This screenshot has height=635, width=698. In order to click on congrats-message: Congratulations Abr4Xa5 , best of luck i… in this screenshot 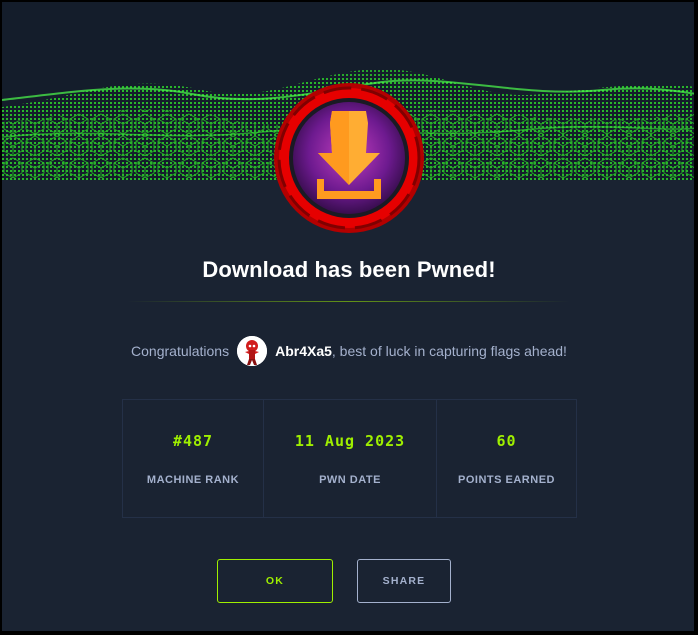, I will do `click(348, 351)`.